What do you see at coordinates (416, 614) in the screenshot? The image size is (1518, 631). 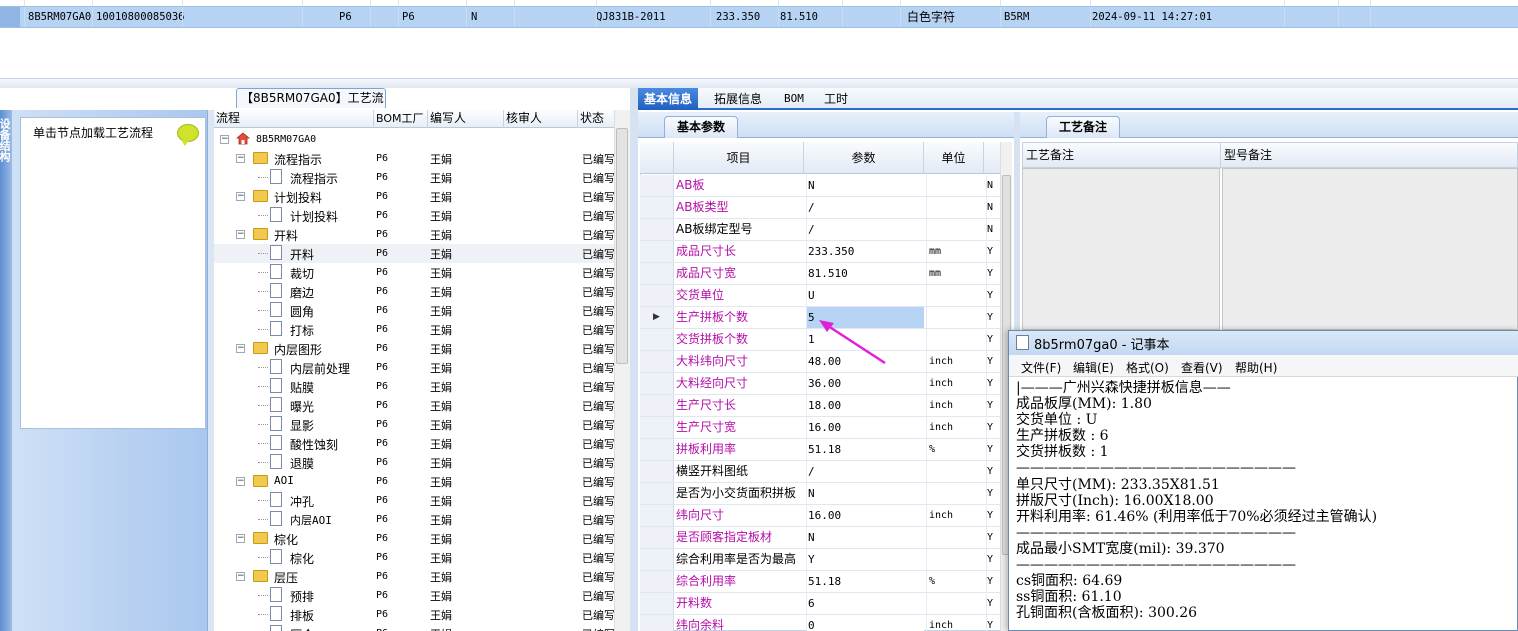 I see `tree-step-node: 排板 P6 王娟 已编写` at bounding box center [416, 614].